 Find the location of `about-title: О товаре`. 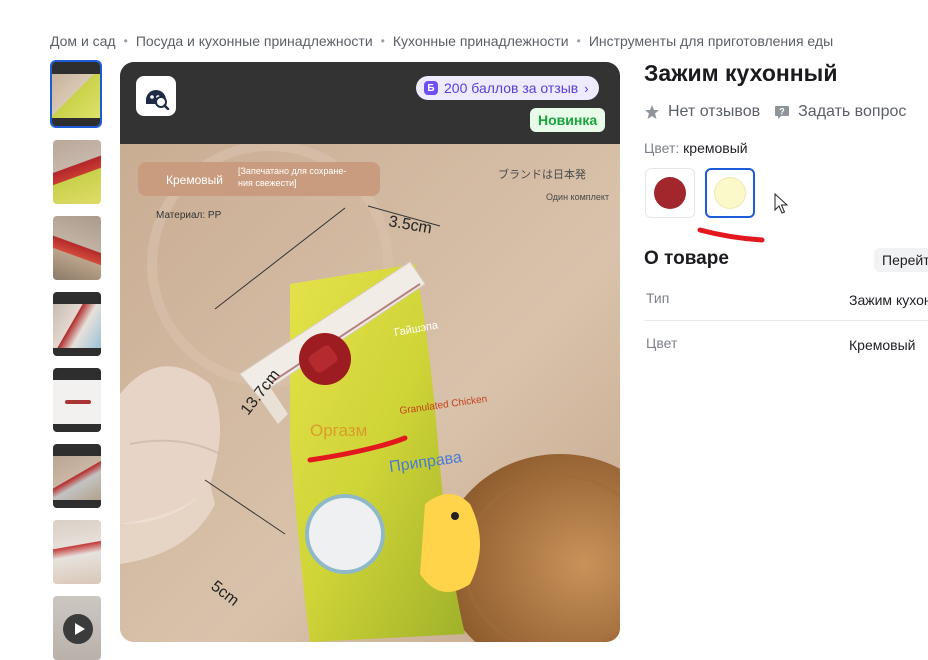

about-title: О товаре is located at coordinates (686, 258).